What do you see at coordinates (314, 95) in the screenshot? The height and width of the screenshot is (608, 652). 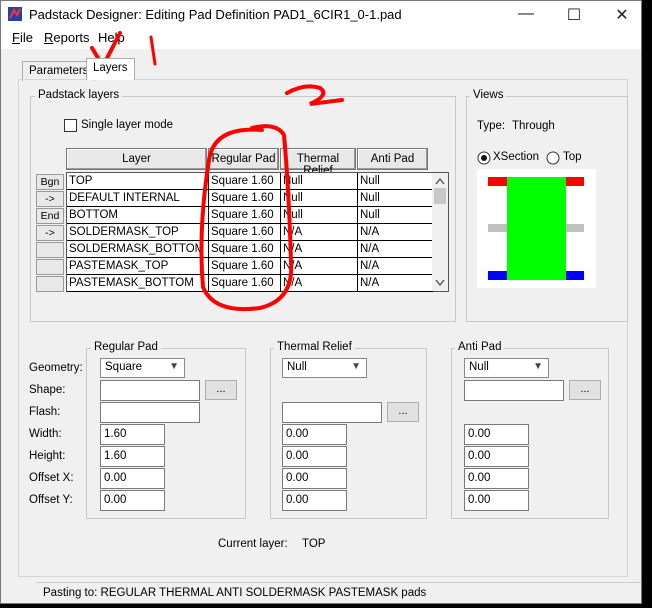 I see `number-2-stroke` at bounding box center [314, 95].